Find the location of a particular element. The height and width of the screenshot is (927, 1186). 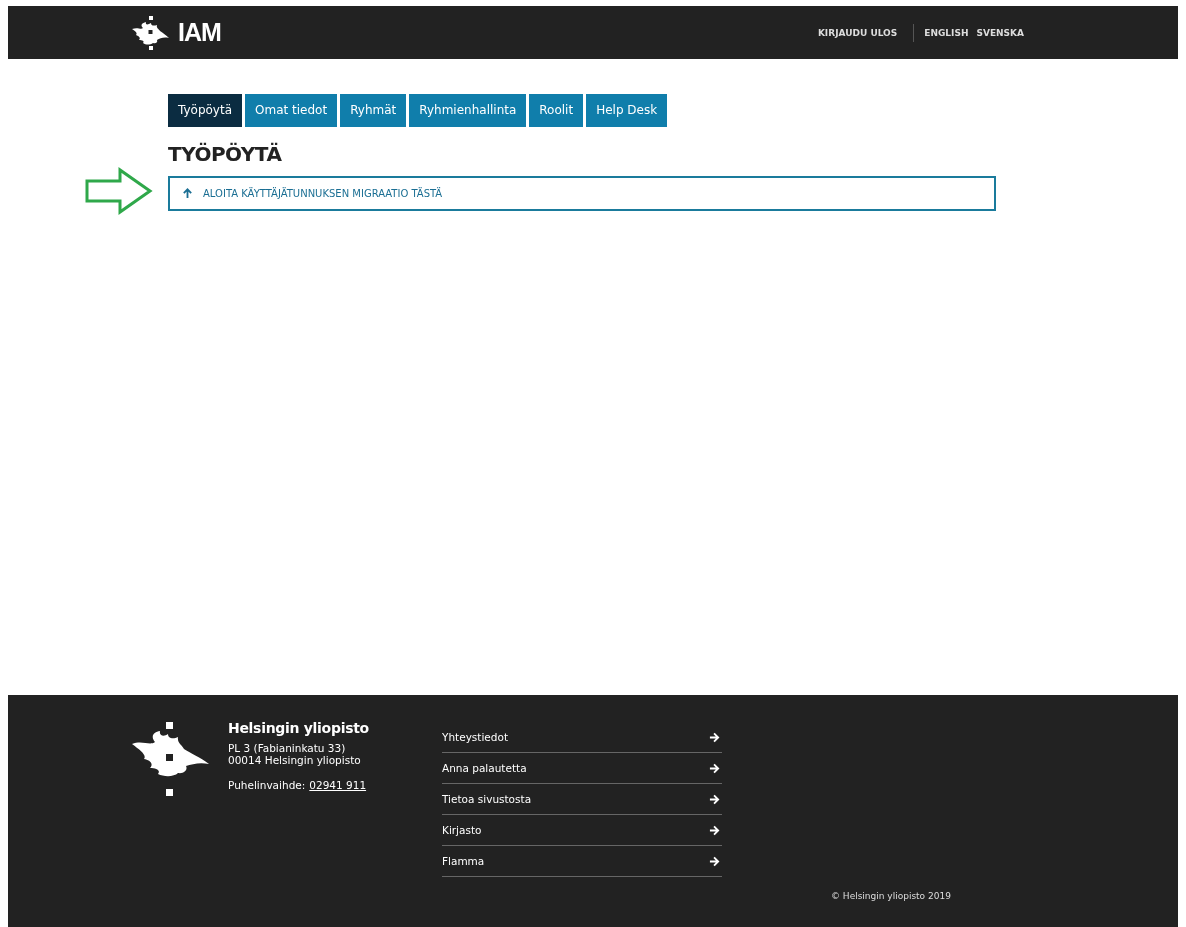

address-line: PL 3 (Fabianinkatu 33) is located at coordinates (287, 748).